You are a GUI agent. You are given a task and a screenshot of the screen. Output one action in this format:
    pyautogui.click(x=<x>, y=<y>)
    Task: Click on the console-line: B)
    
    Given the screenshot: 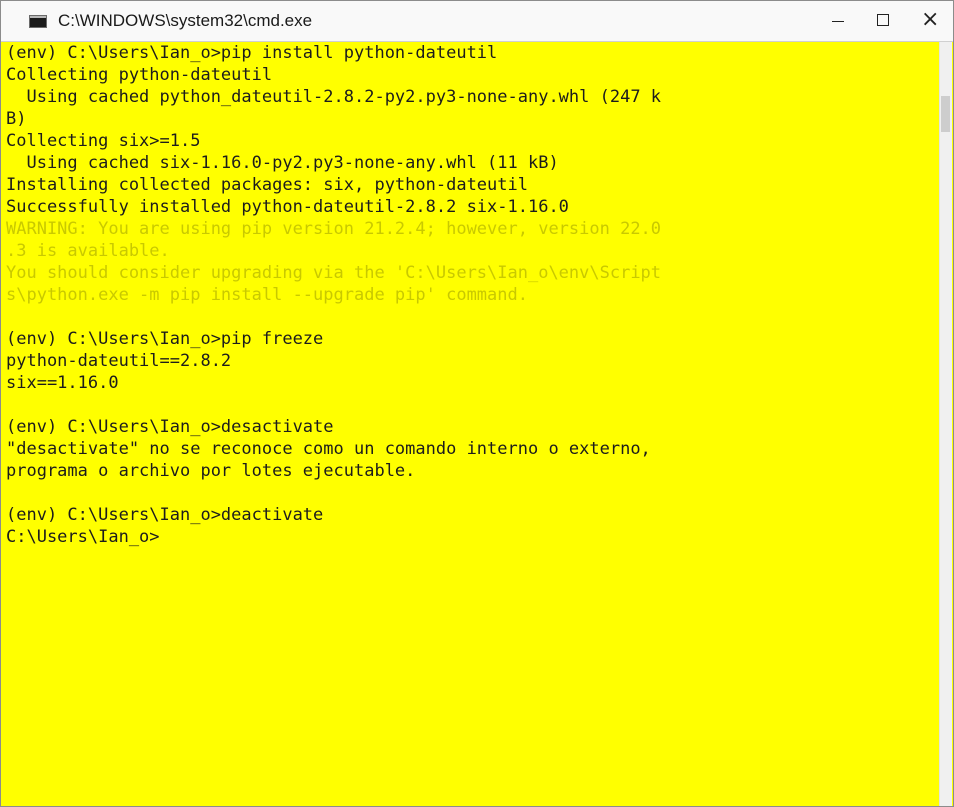 What is the action you would take?
    pyautogui.click(x=16, y=119)
    